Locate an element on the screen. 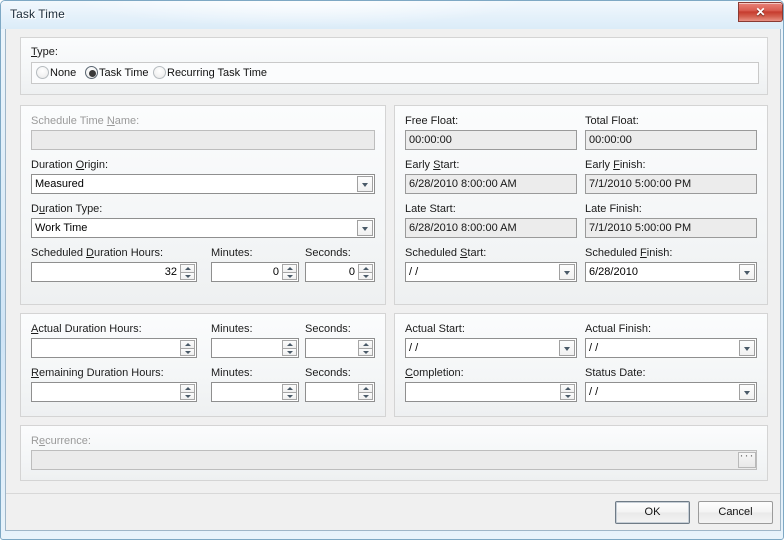 The image size is (784, 540). early-start-label: Early Start: is located at coordinates (432, 165).